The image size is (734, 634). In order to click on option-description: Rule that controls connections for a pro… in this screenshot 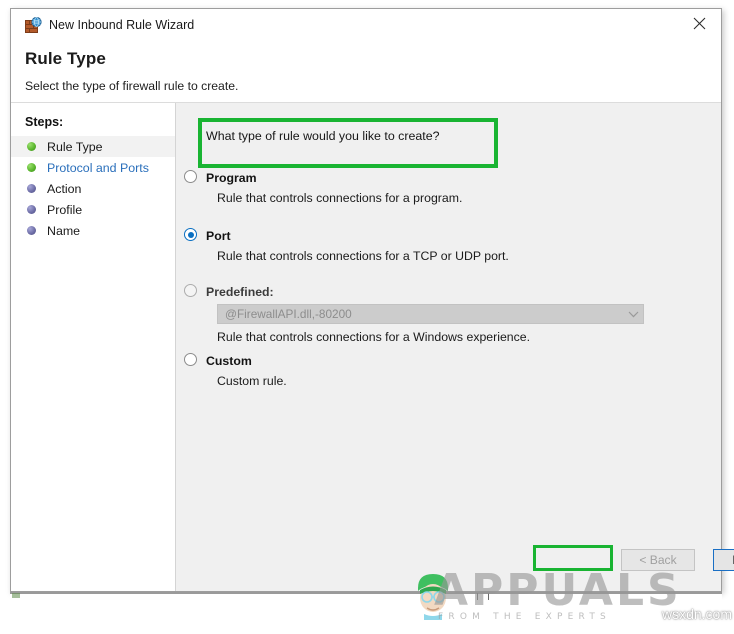, I will do `click(340, 198)`.